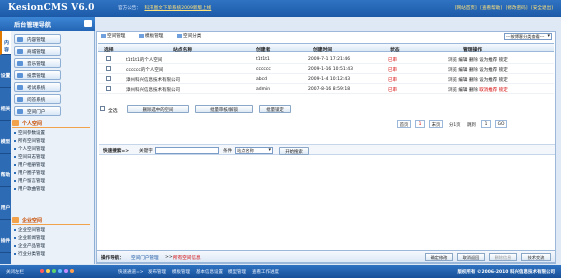 This screenshot has width=561, height=278. I want to click on sidebar-item-messages: 用户留言管理, so click(29, 181).